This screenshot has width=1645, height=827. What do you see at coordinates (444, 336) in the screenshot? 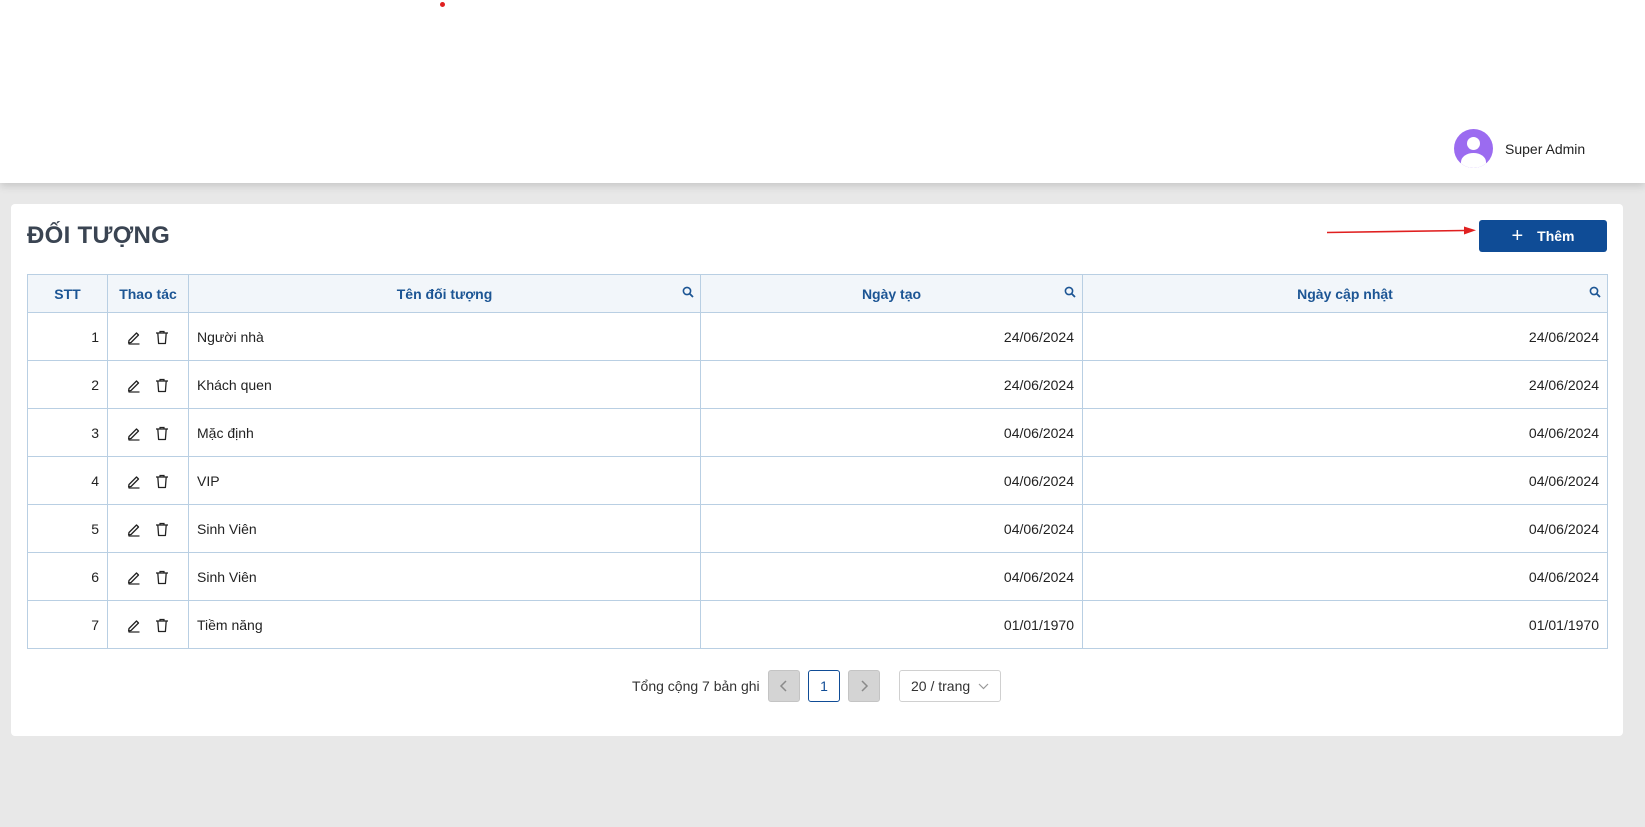
I see `row-name: Người nhà` at bounding box center [444, 336].